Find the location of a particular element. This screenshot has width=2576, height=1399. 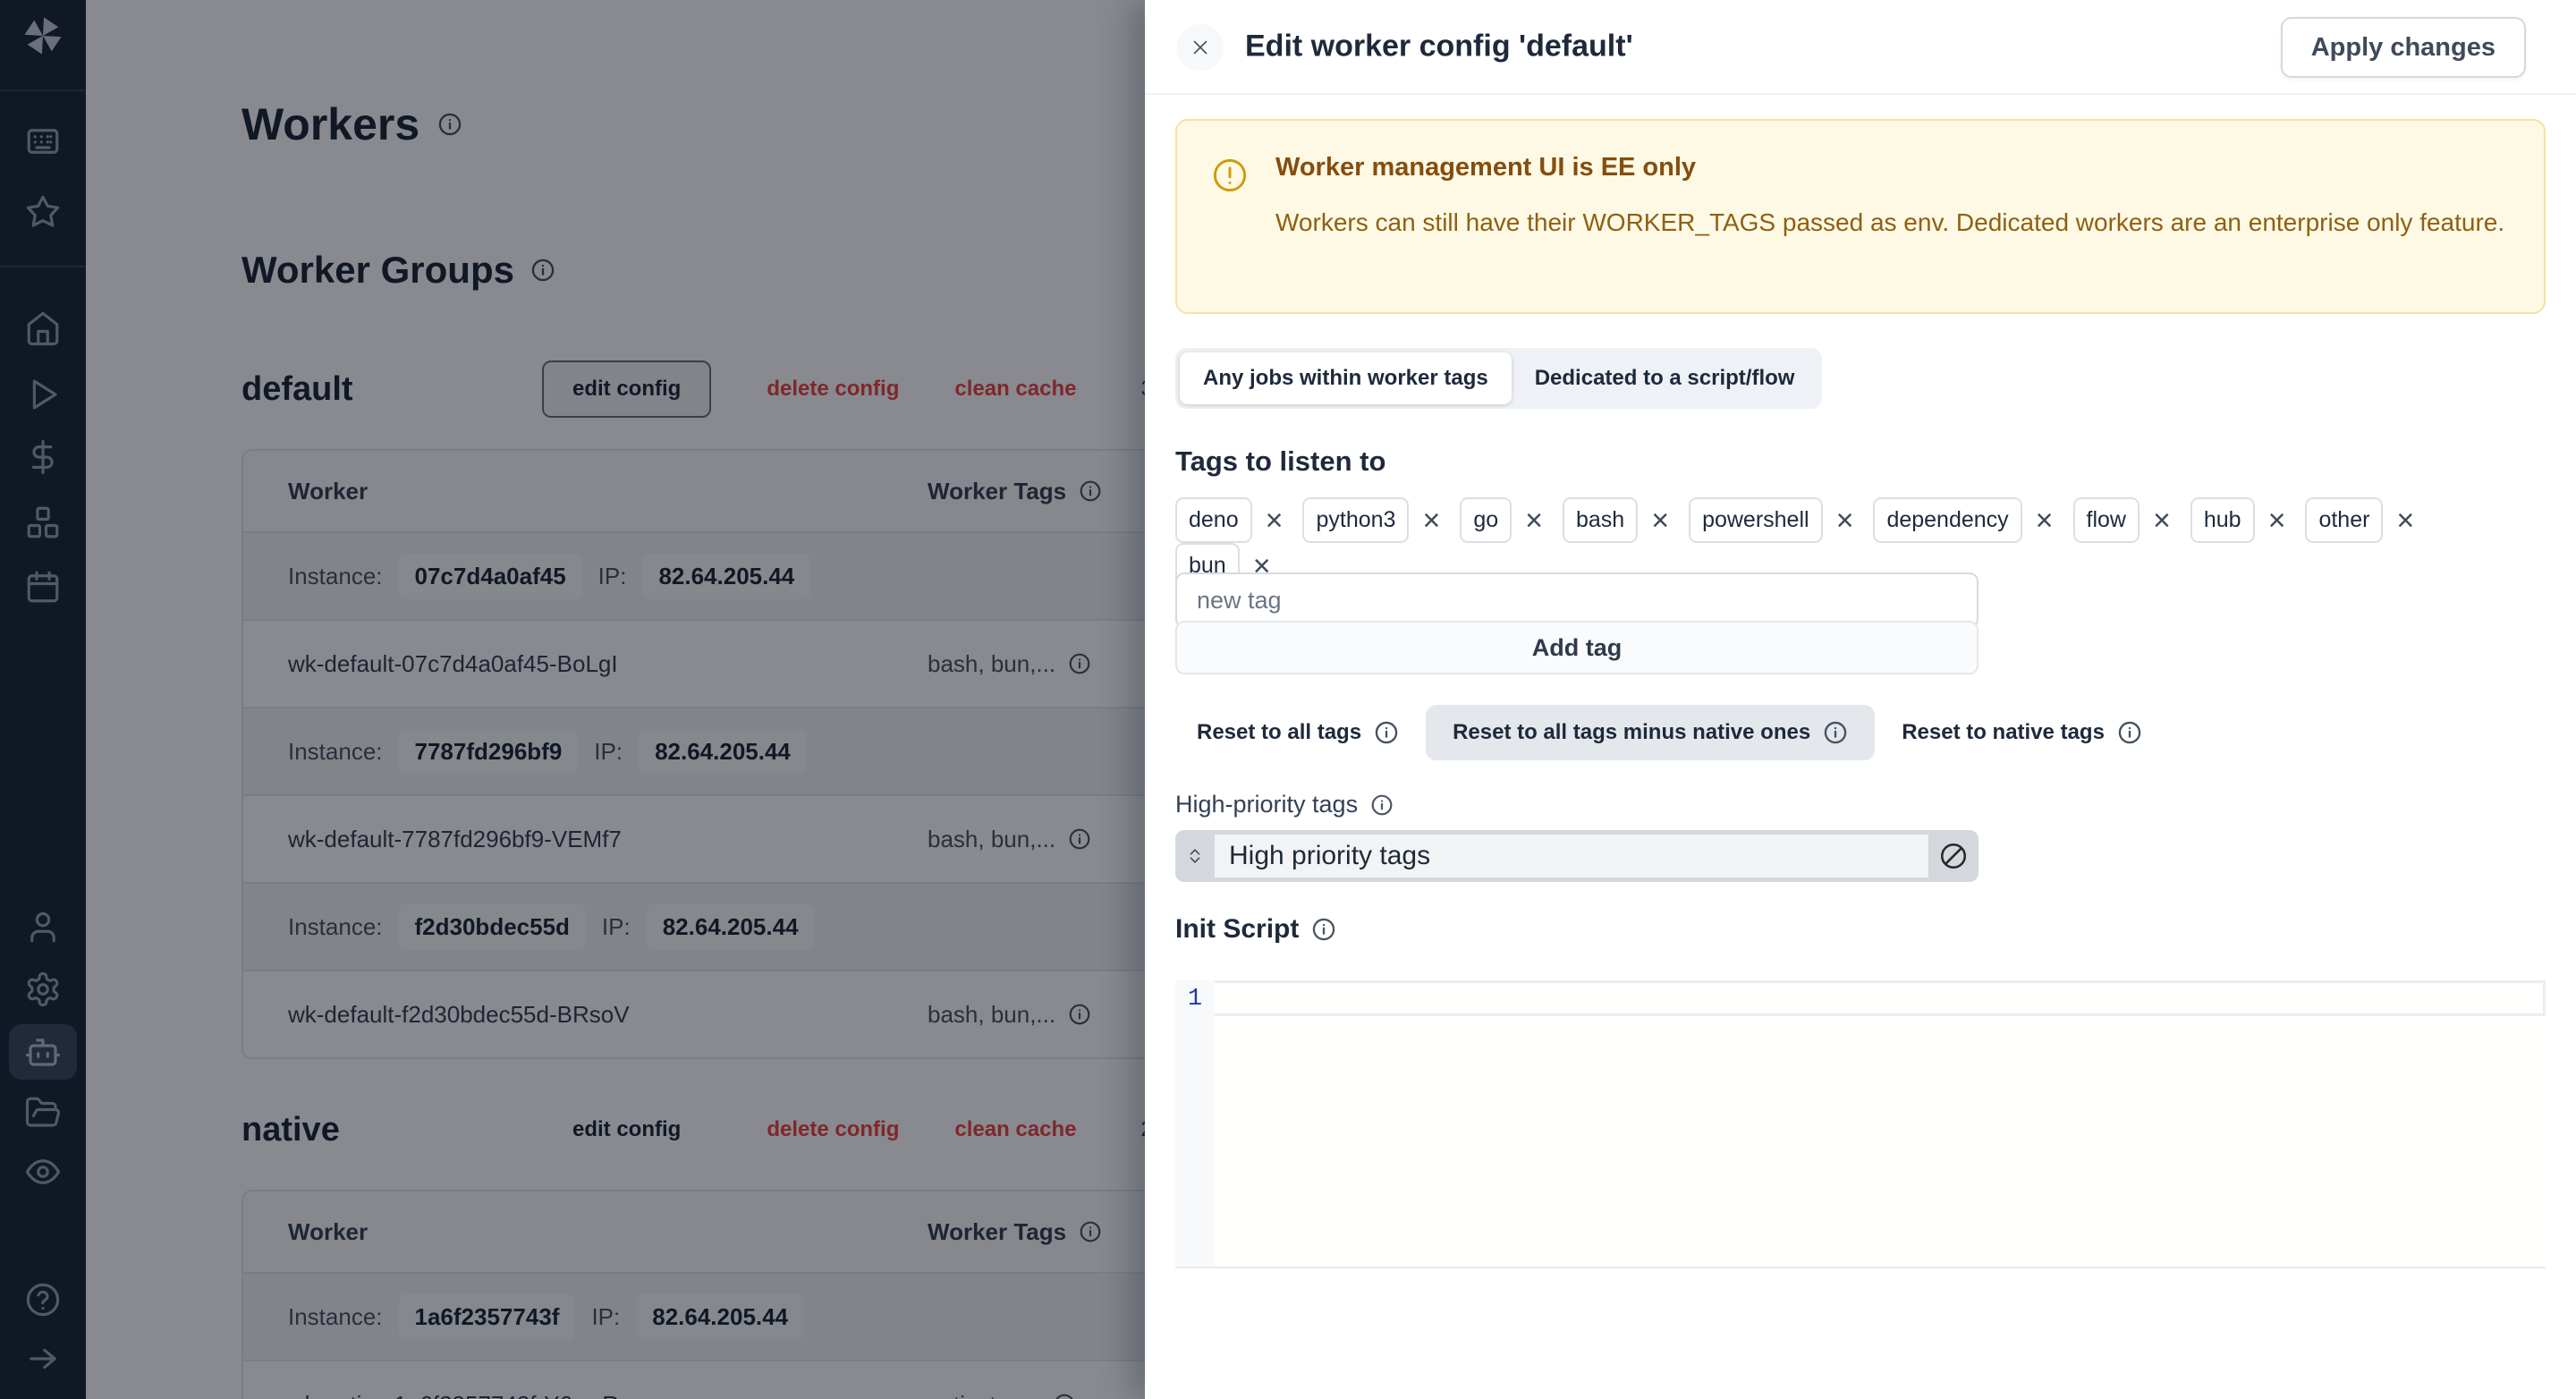

close-icon is located at coordinates (1200, 47).